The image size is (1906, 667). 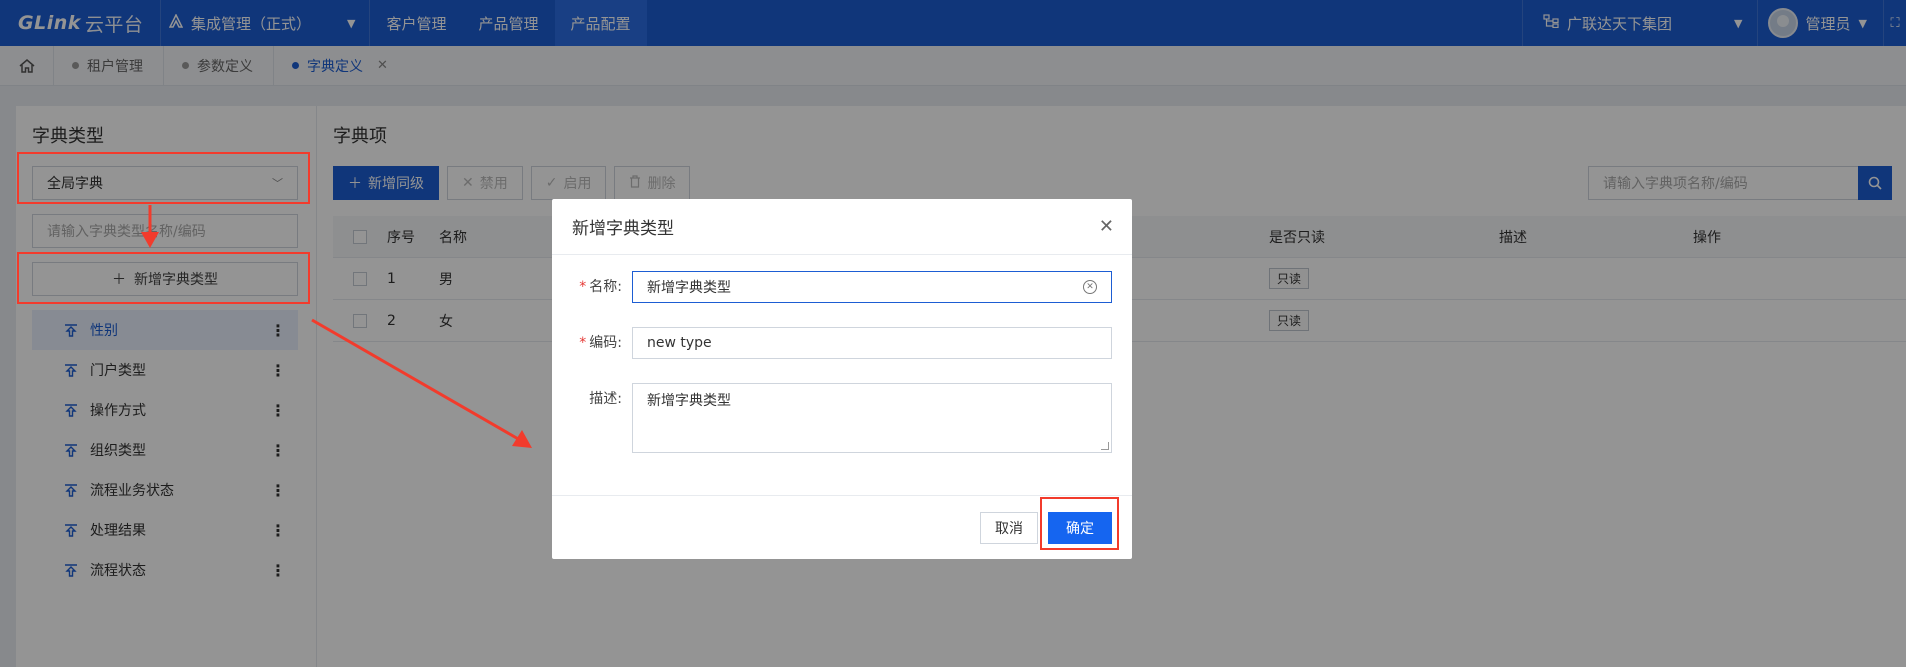 What do you see at coordinates (679, 343) in the screenshot?
I see `code-value: new type` at bounding box center [679, 343].